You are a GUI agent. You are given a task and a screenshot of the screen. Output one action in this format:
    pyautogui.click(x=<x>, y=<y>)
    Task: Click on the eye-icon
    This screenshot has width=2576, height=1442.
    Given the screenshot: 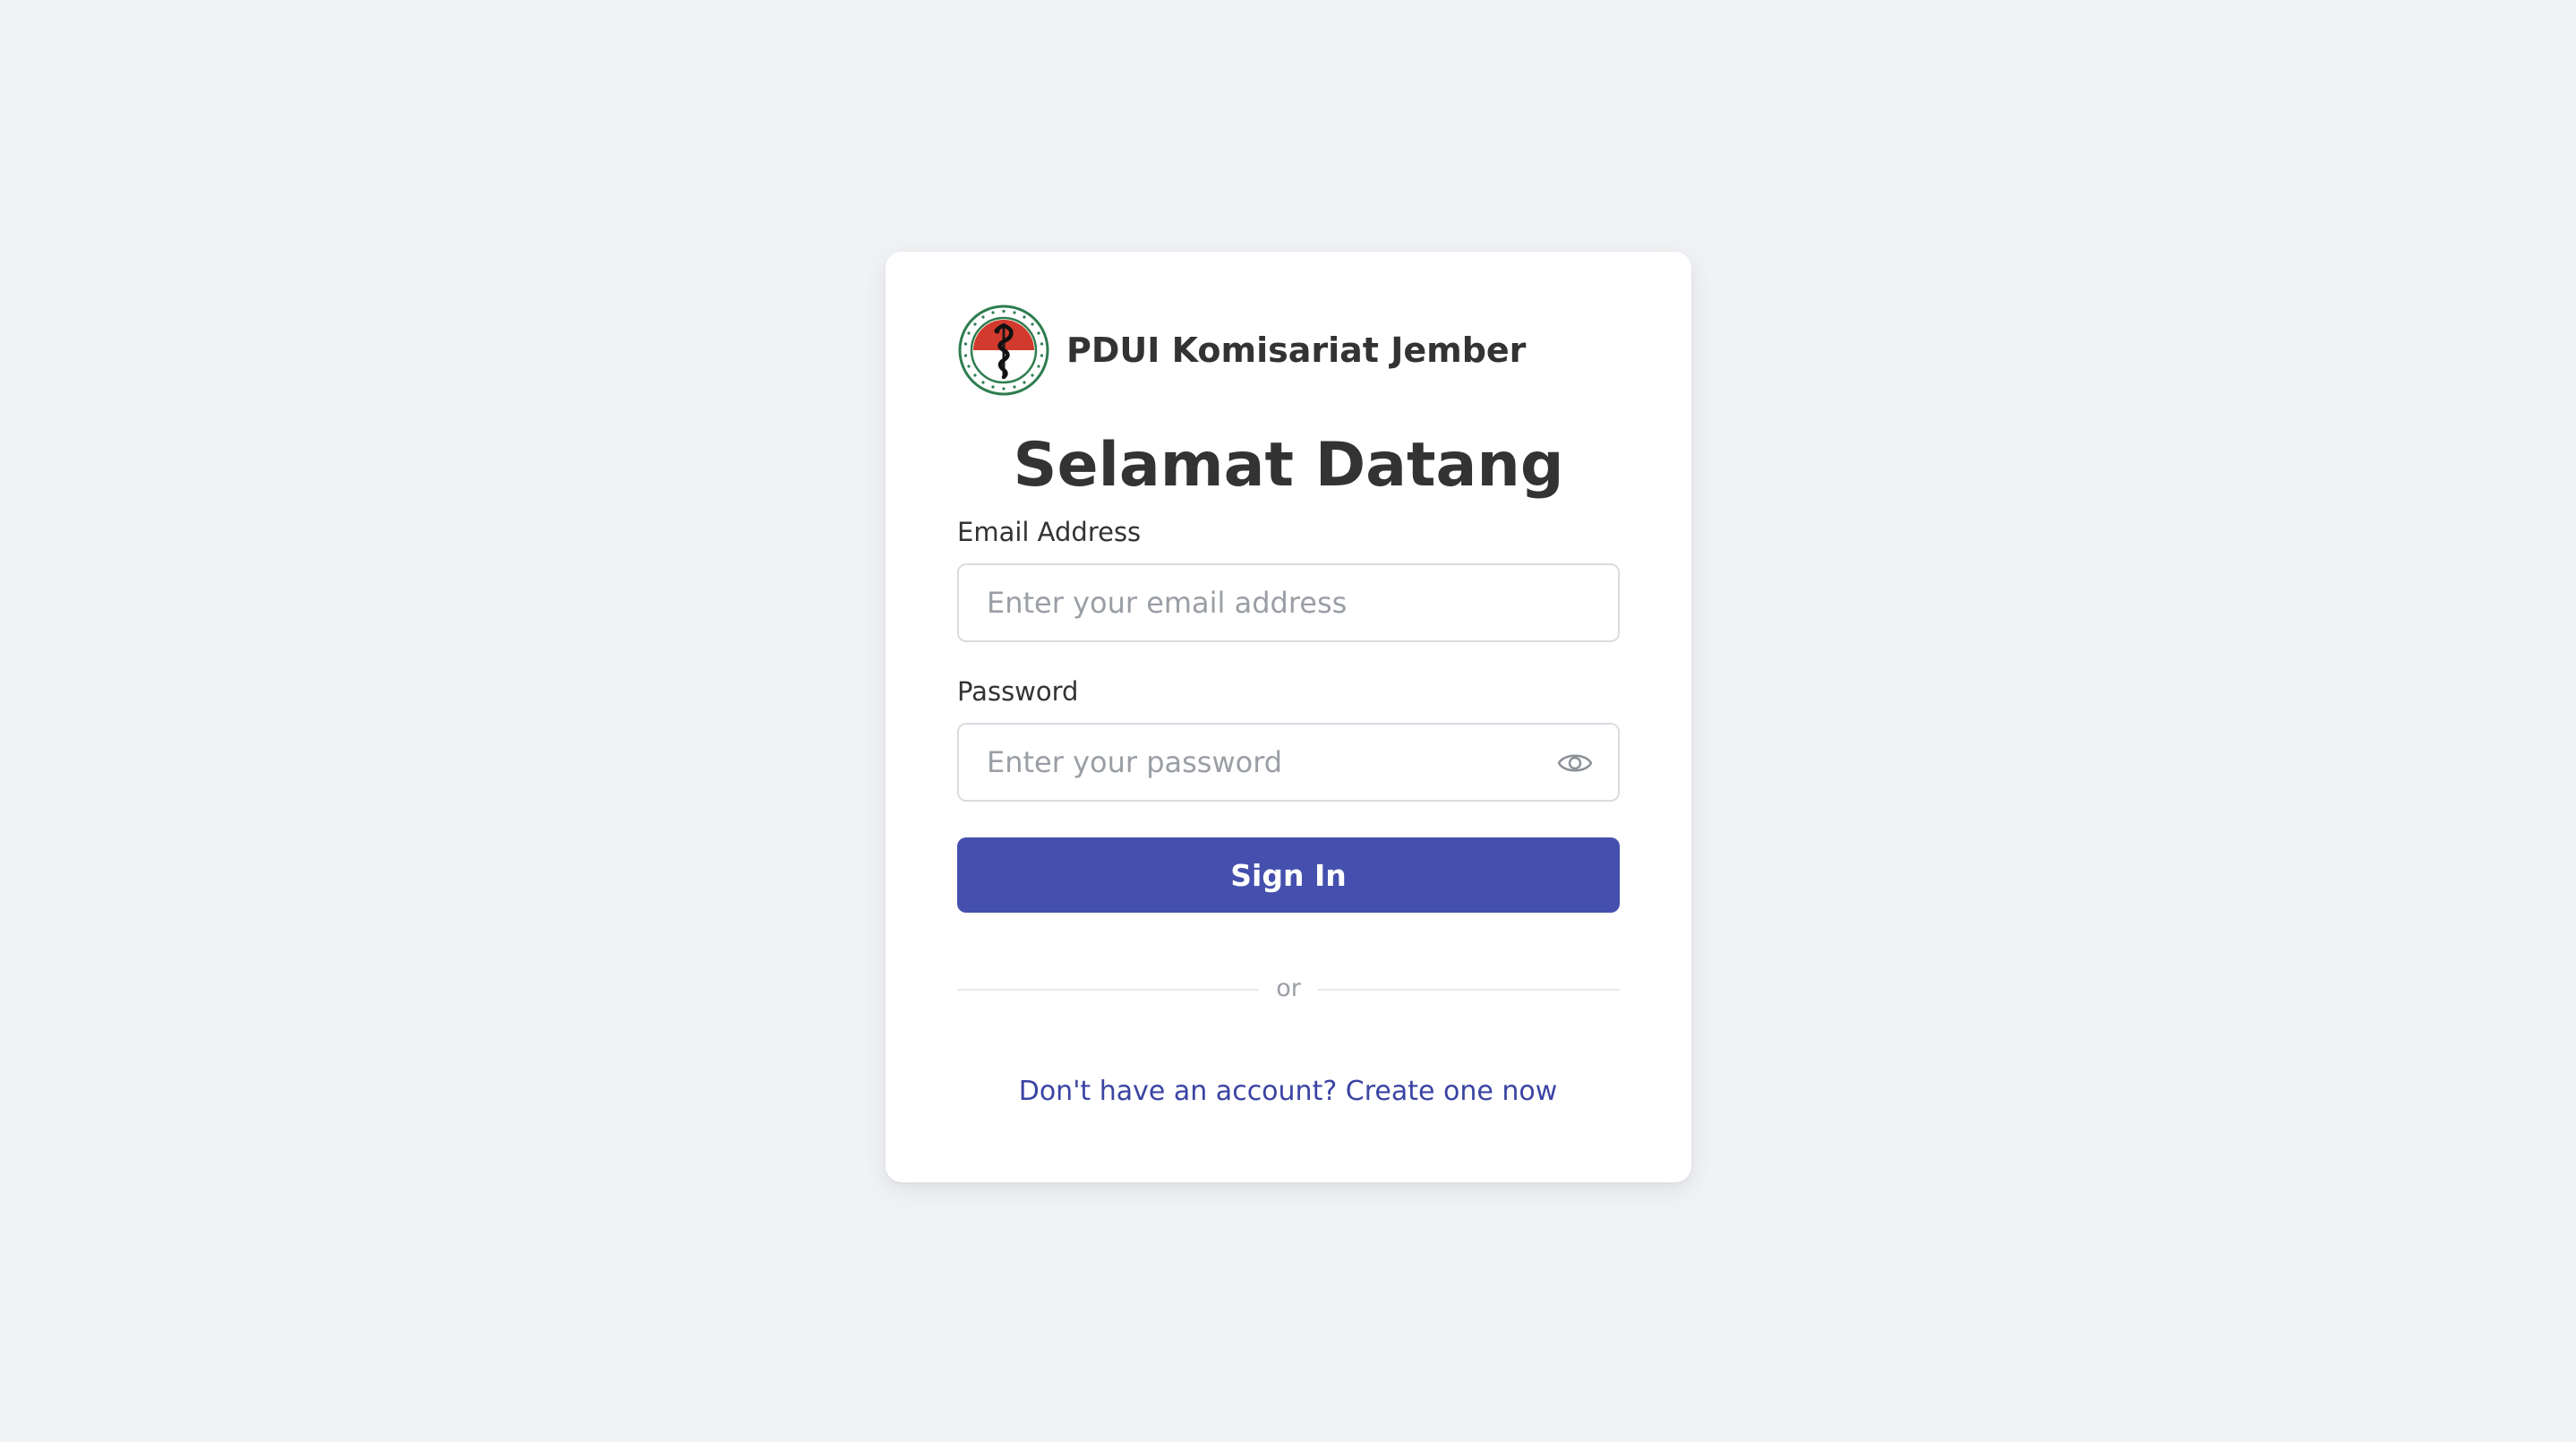 What is the action you would take?
    pyautogui.click(x=1575, y=763)
    